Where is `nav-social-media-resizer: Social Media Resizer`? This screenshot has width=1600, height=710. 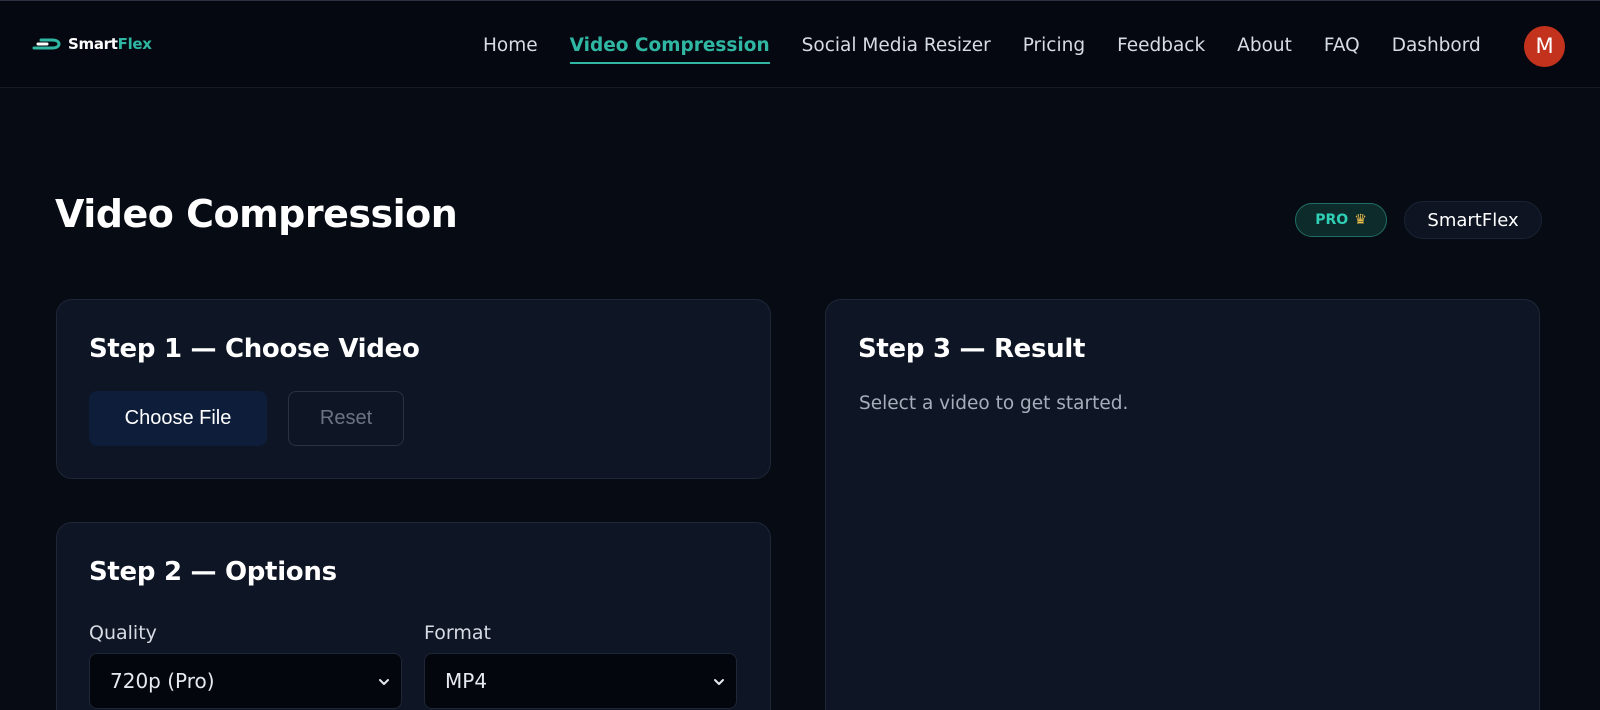
nav-social-media-resizer: Social Media Resizer is located at coordinates (896, 46).